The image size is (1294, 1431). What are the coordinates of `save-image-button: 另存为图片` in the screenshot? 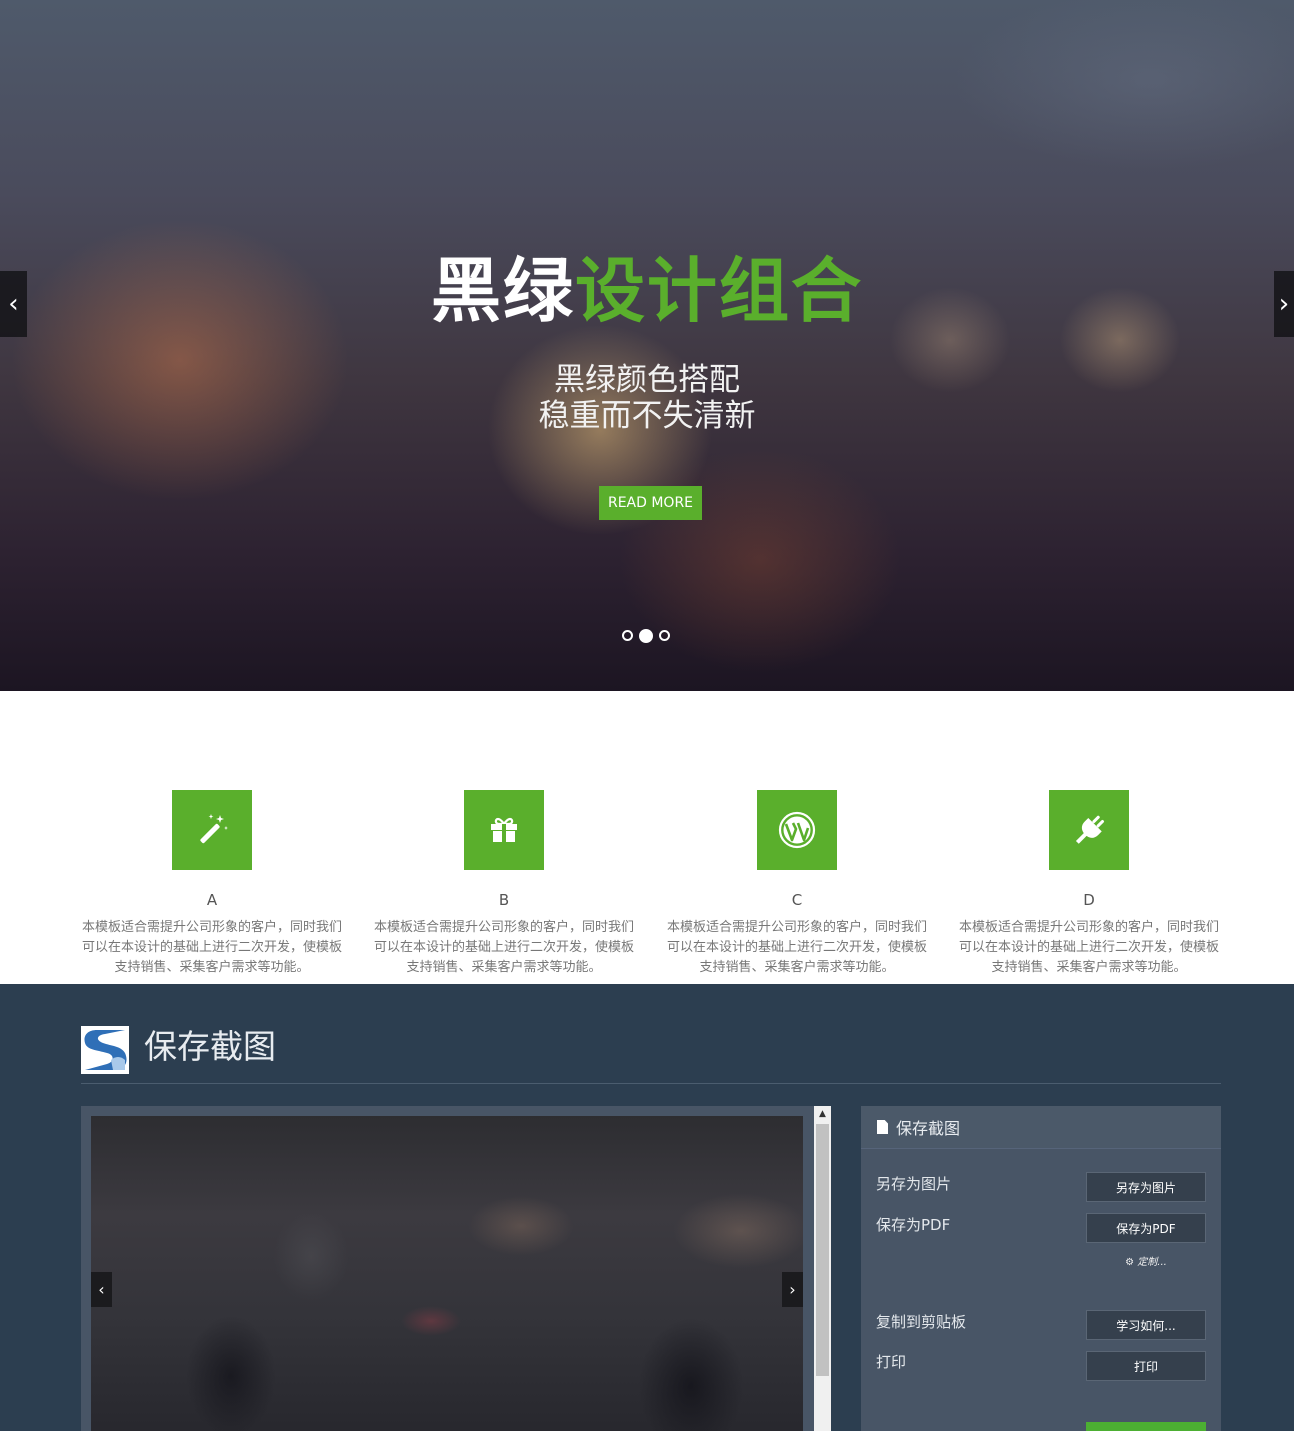 It's located at (1146, 1187).